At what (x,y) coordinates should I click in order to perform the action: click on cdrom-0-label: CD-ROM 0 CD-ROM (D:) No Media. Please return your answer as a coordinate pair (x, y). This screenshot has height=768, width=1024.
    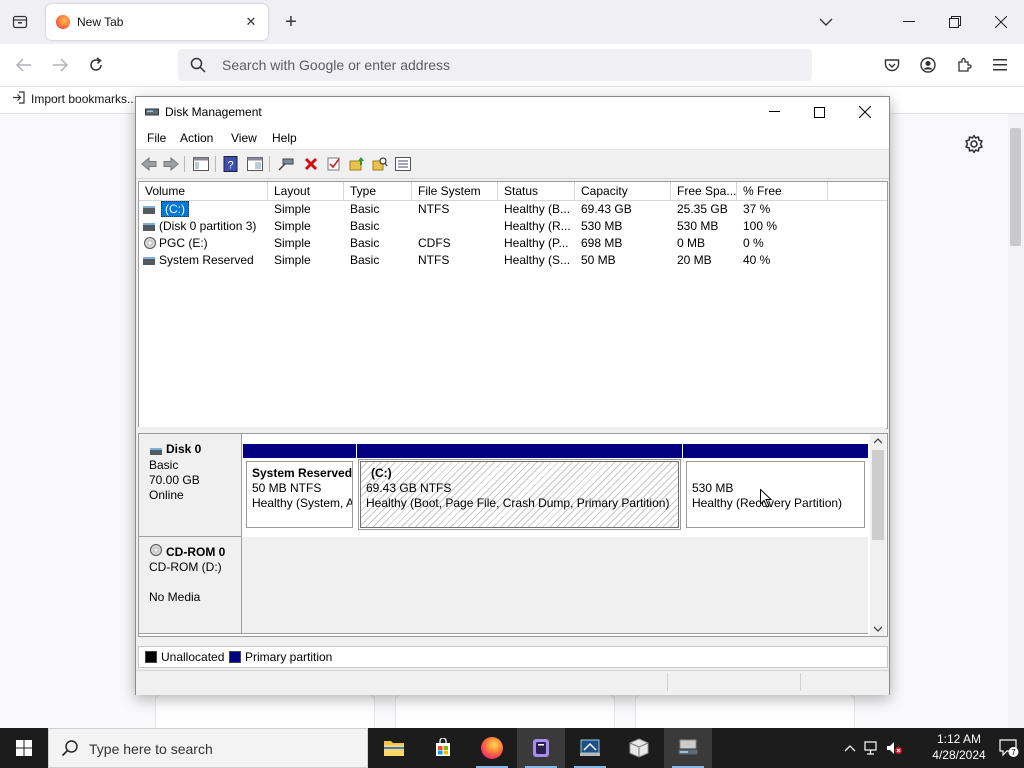
    Looking at the image, I should click on (190, 585).